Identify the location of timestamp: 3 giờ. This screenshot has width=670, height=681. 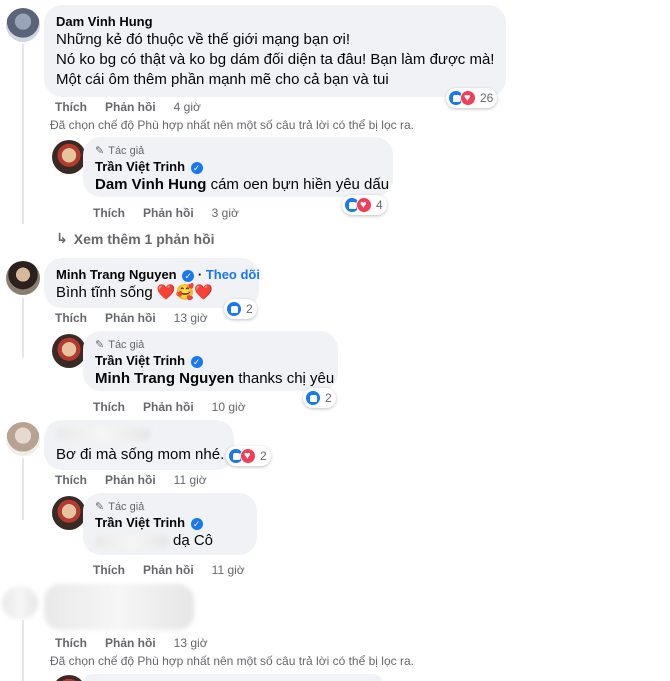
(225, 213).